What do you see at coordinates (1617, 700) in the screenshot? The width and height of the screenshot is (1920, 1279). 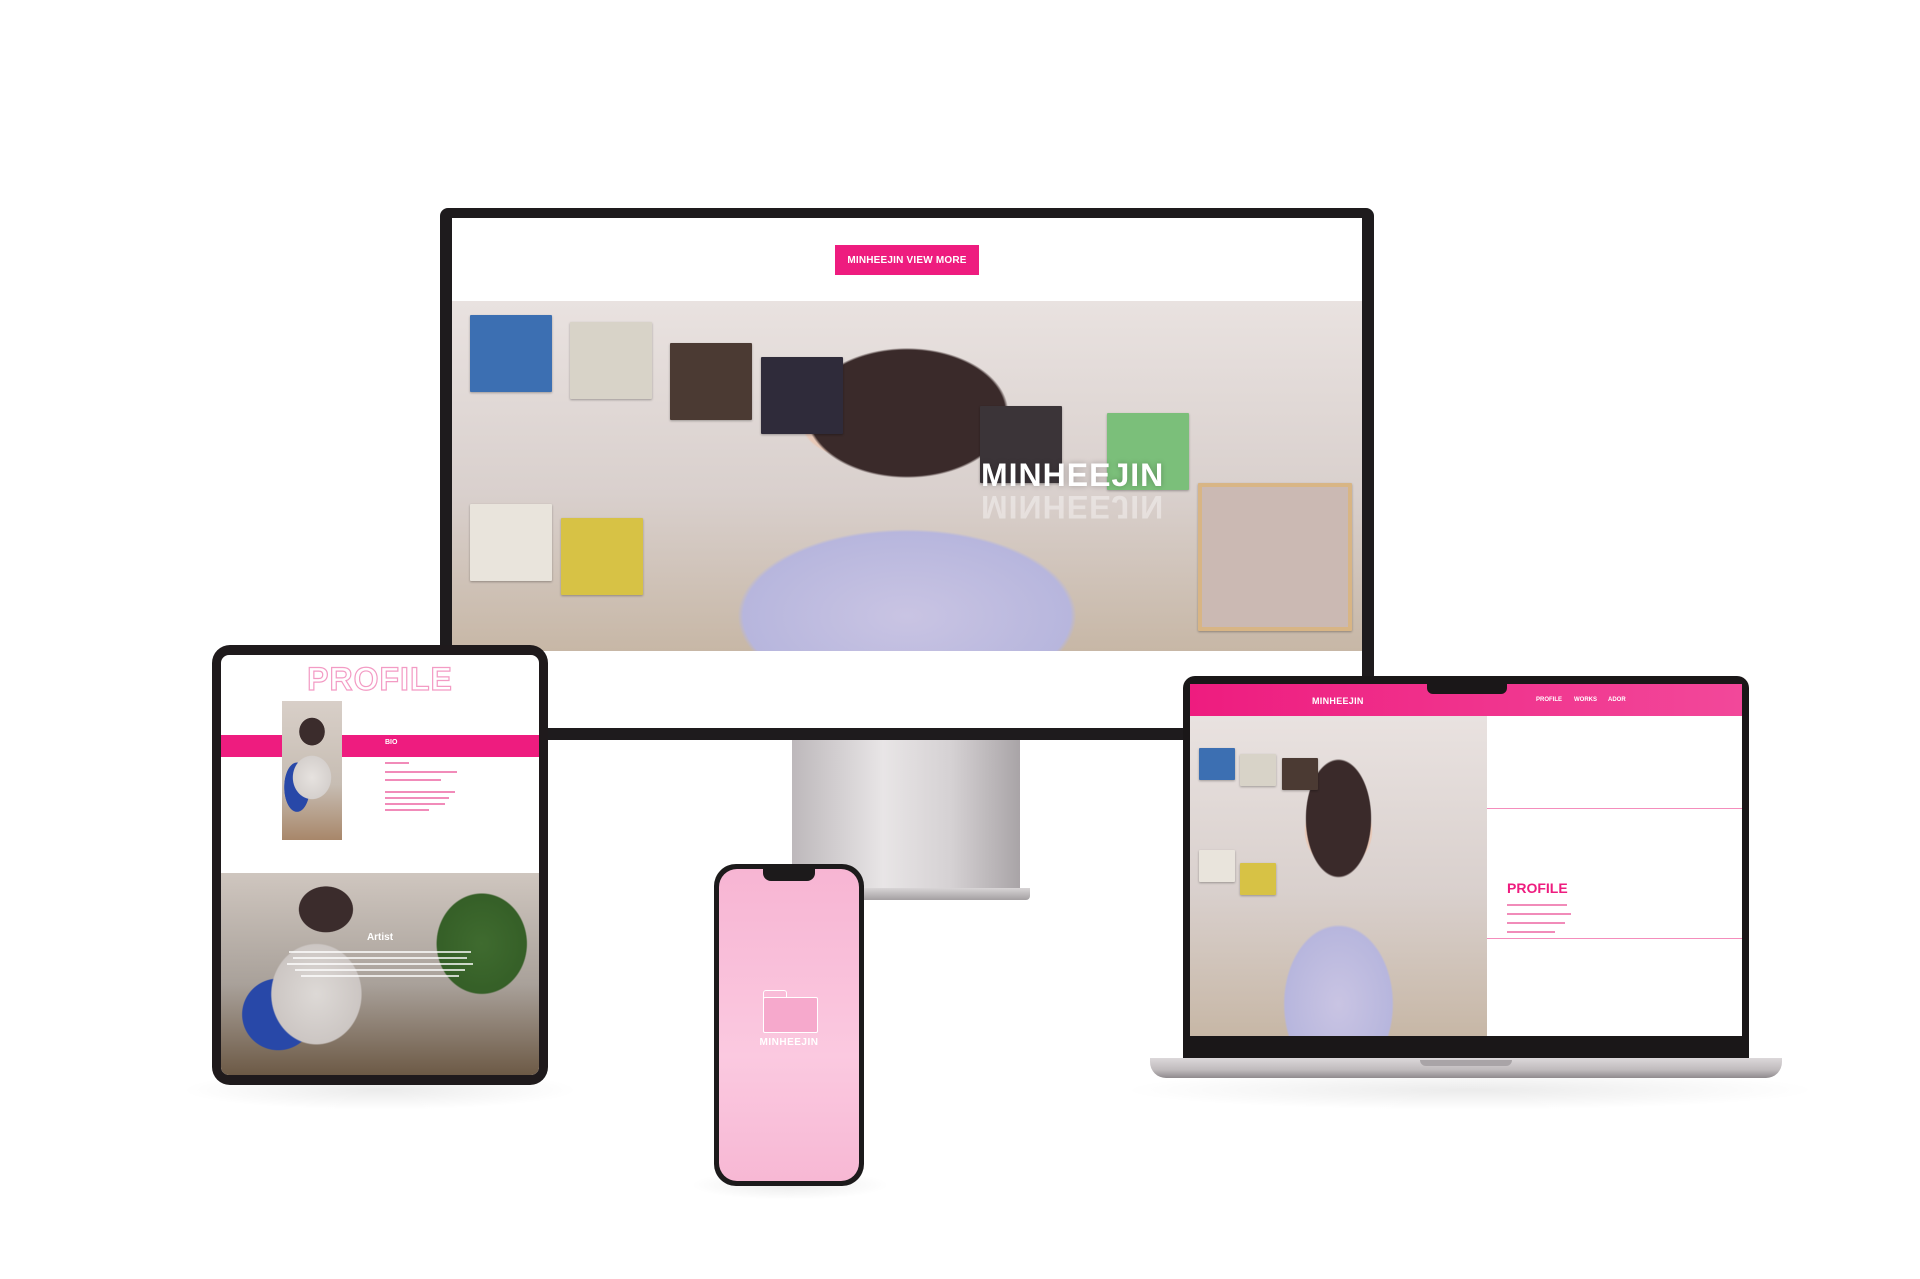 I see `nav-item-ador: ADOR` at bounding box center [1617, 700].